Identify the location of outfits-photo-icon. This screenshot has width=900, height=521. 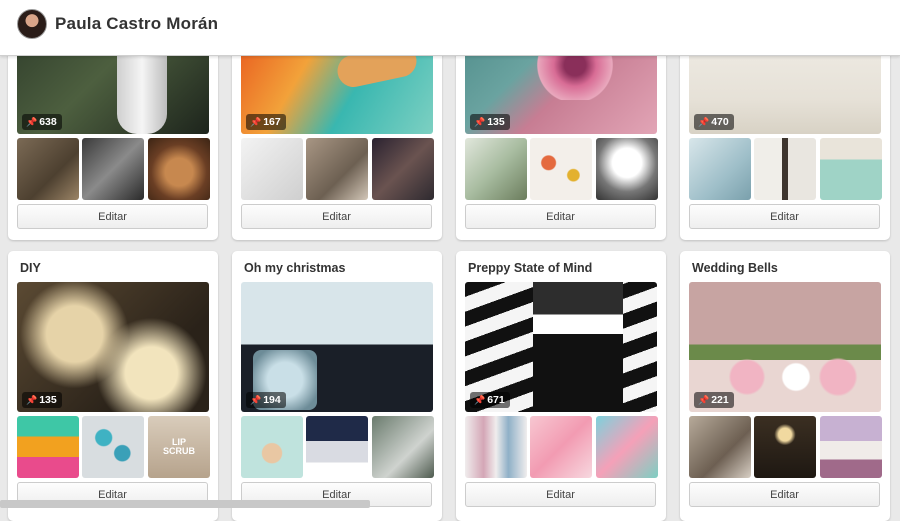
(496, 447).